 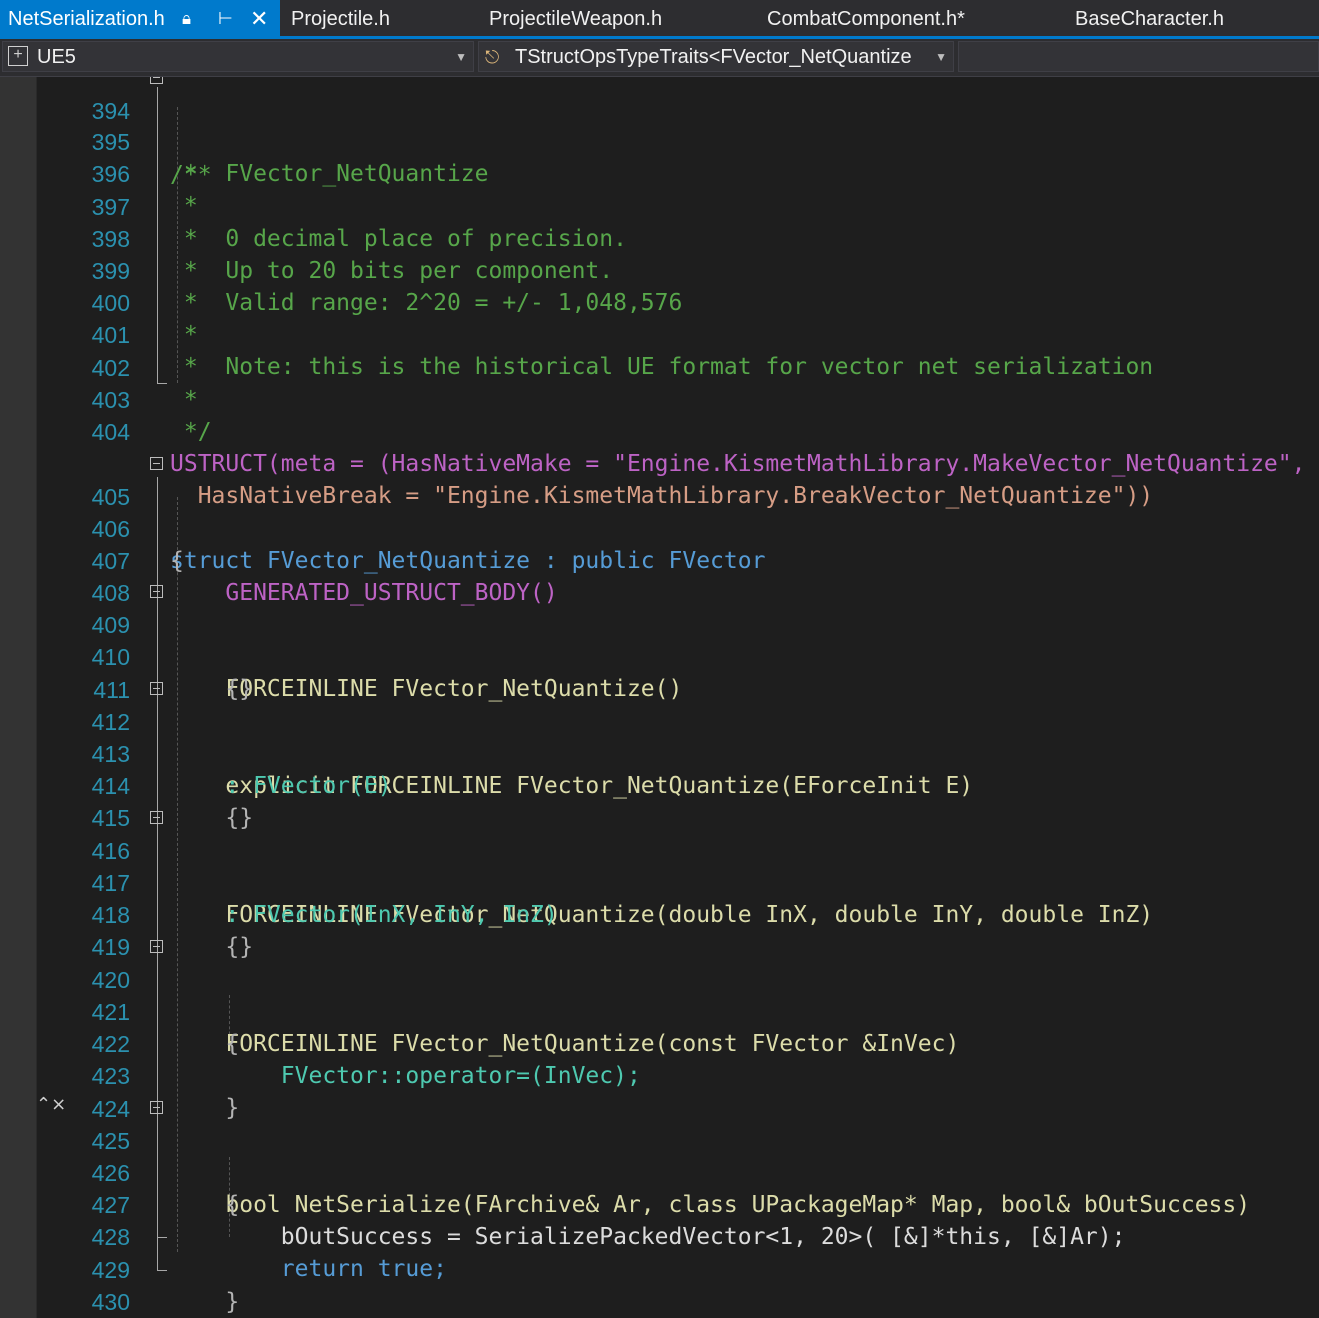 I want to click on code-line: 409 FORCEINLINE FVector_NetQuantize(), so click(x=659, y=639).